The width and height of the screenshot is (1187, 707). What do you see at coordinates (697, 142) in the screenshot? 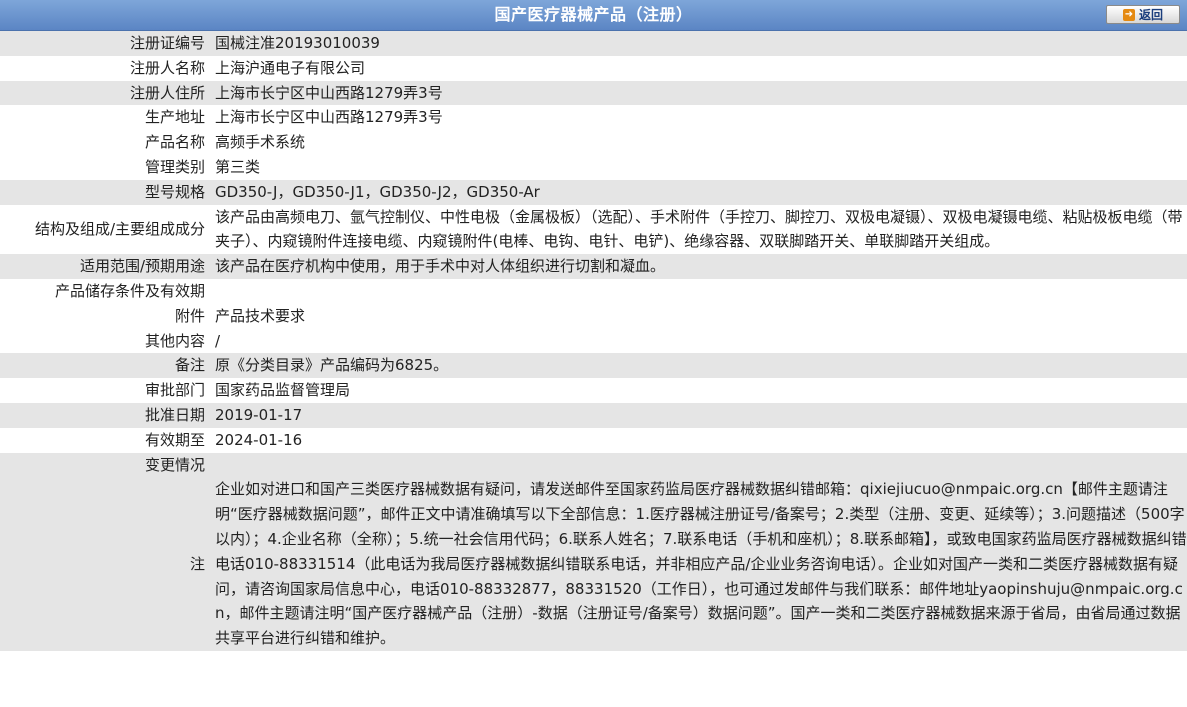
I see `row-value: 高频手术系统` at bounding box center [697, 142].